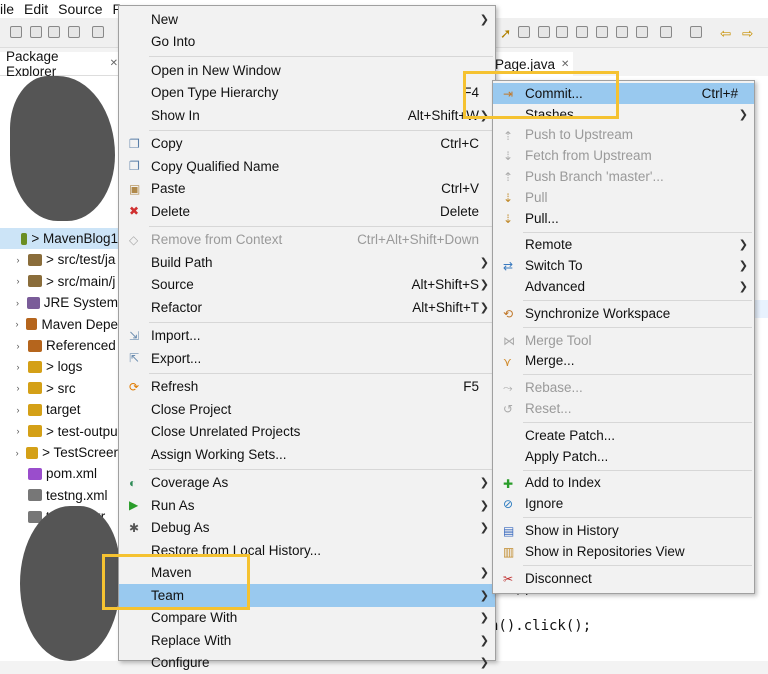 This screenshot has height=674, width=768. What do you see at coordinates (307, 432) in the screenshot?
I see `menu-item-close-unrelated-projects: Close Unrelated Projects` at bounding box center [307, 432].